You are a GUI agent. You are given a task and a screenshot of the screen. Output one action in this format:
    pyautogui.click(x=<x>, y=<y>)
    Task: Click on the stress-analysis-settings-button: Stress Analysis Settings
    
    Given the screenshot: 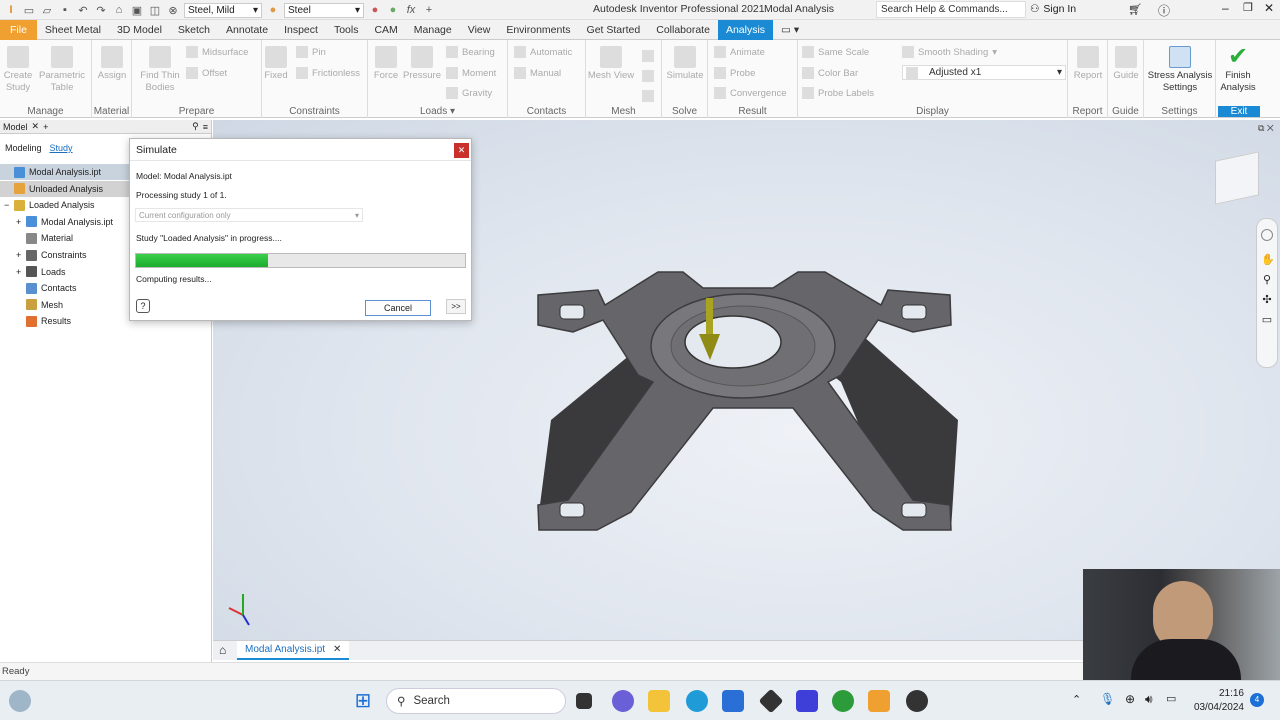 What is the action you would take?
    pyautogui.click(x=1180, y=70)
    